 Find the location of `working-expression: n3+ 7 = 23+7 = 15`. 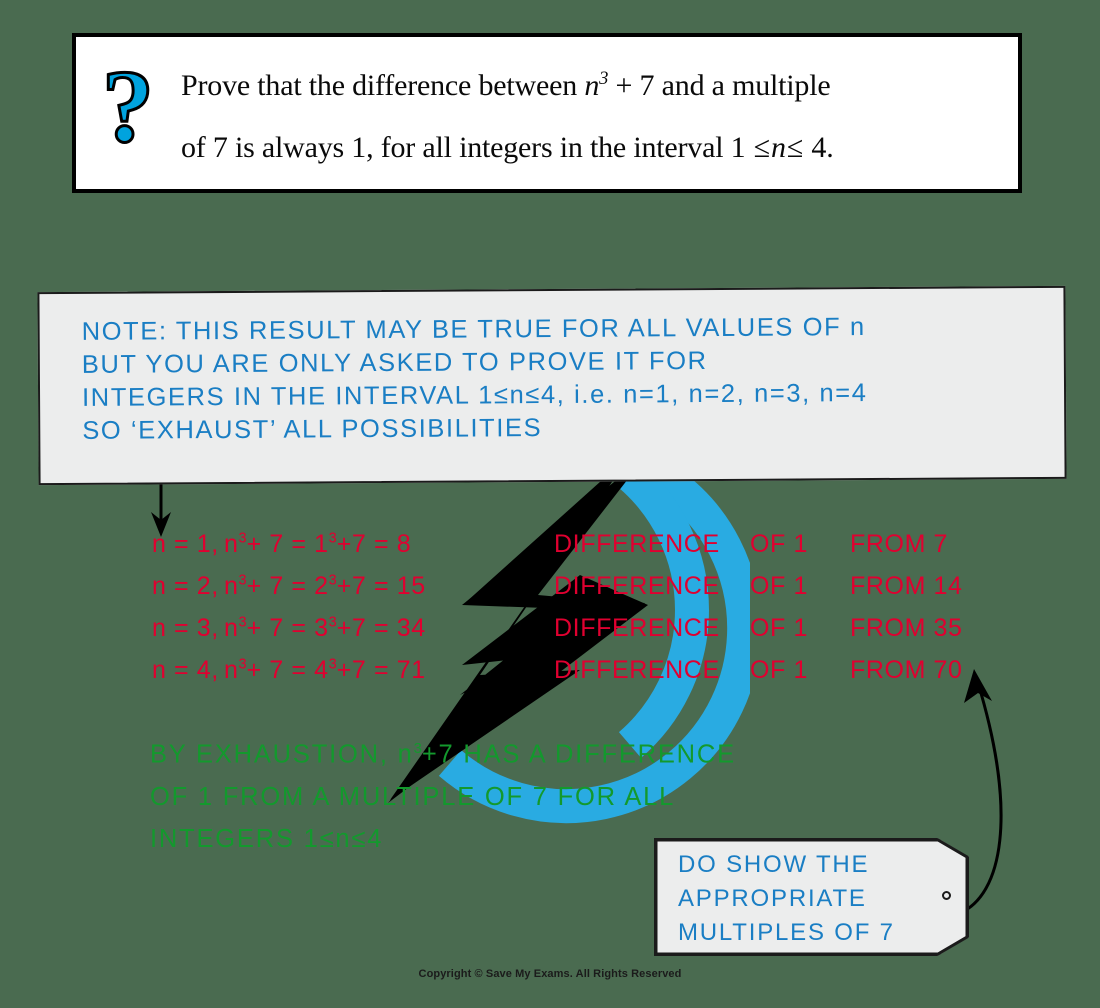

working-expression: n3+ 7 = 23+7 = 15 is located at coordinates (389, 586).